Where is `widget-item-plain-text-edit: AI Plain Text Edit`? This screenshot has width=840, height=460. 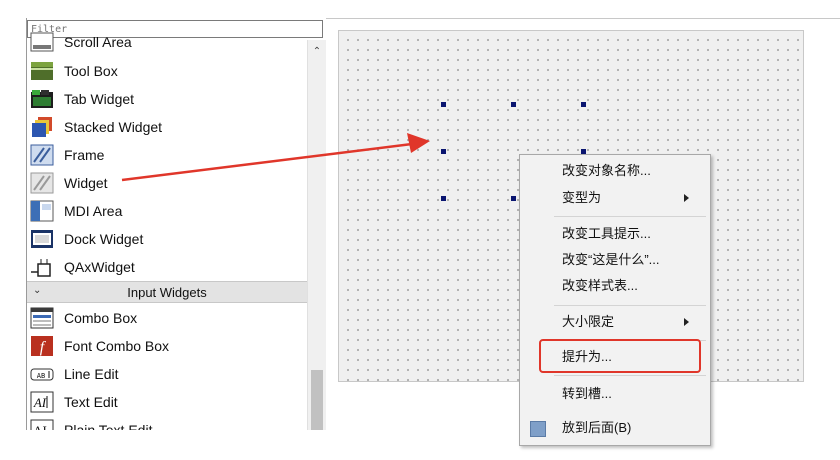
widget-item-plain-text-edit: AI Plain Text Edit is located at coordinates (167, 423).